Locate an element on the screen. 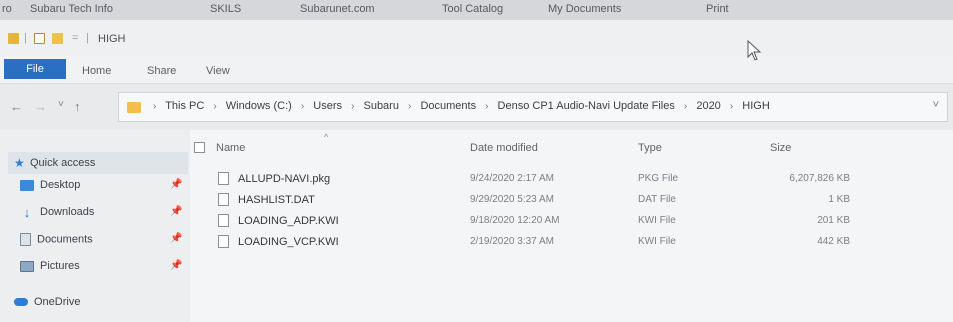  bookmark-subaru-tech-info: Subaru Tech Info is located at coordinates (71, 9).